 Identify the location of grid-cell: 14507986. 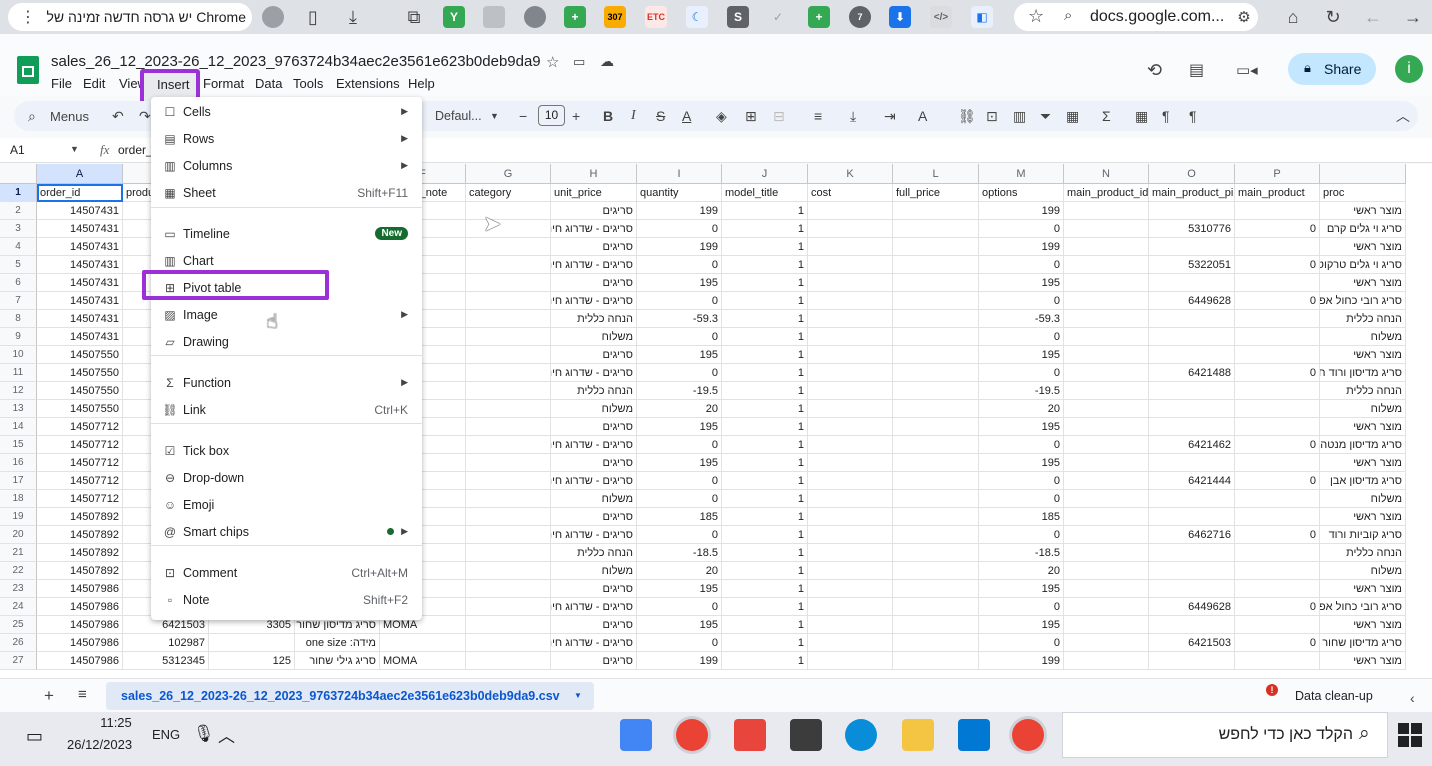
(80, 643).